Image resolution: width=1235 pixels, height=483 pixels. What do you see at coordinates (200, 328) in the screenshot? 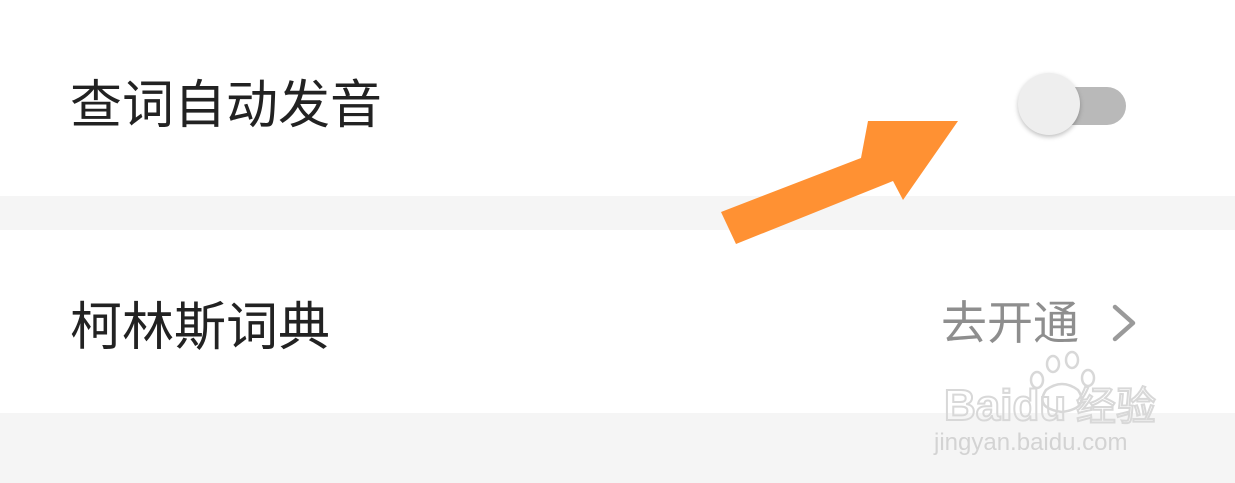
I see `collins-dictionary-label: 柯林斯词典` at bounding box center [200, 328].